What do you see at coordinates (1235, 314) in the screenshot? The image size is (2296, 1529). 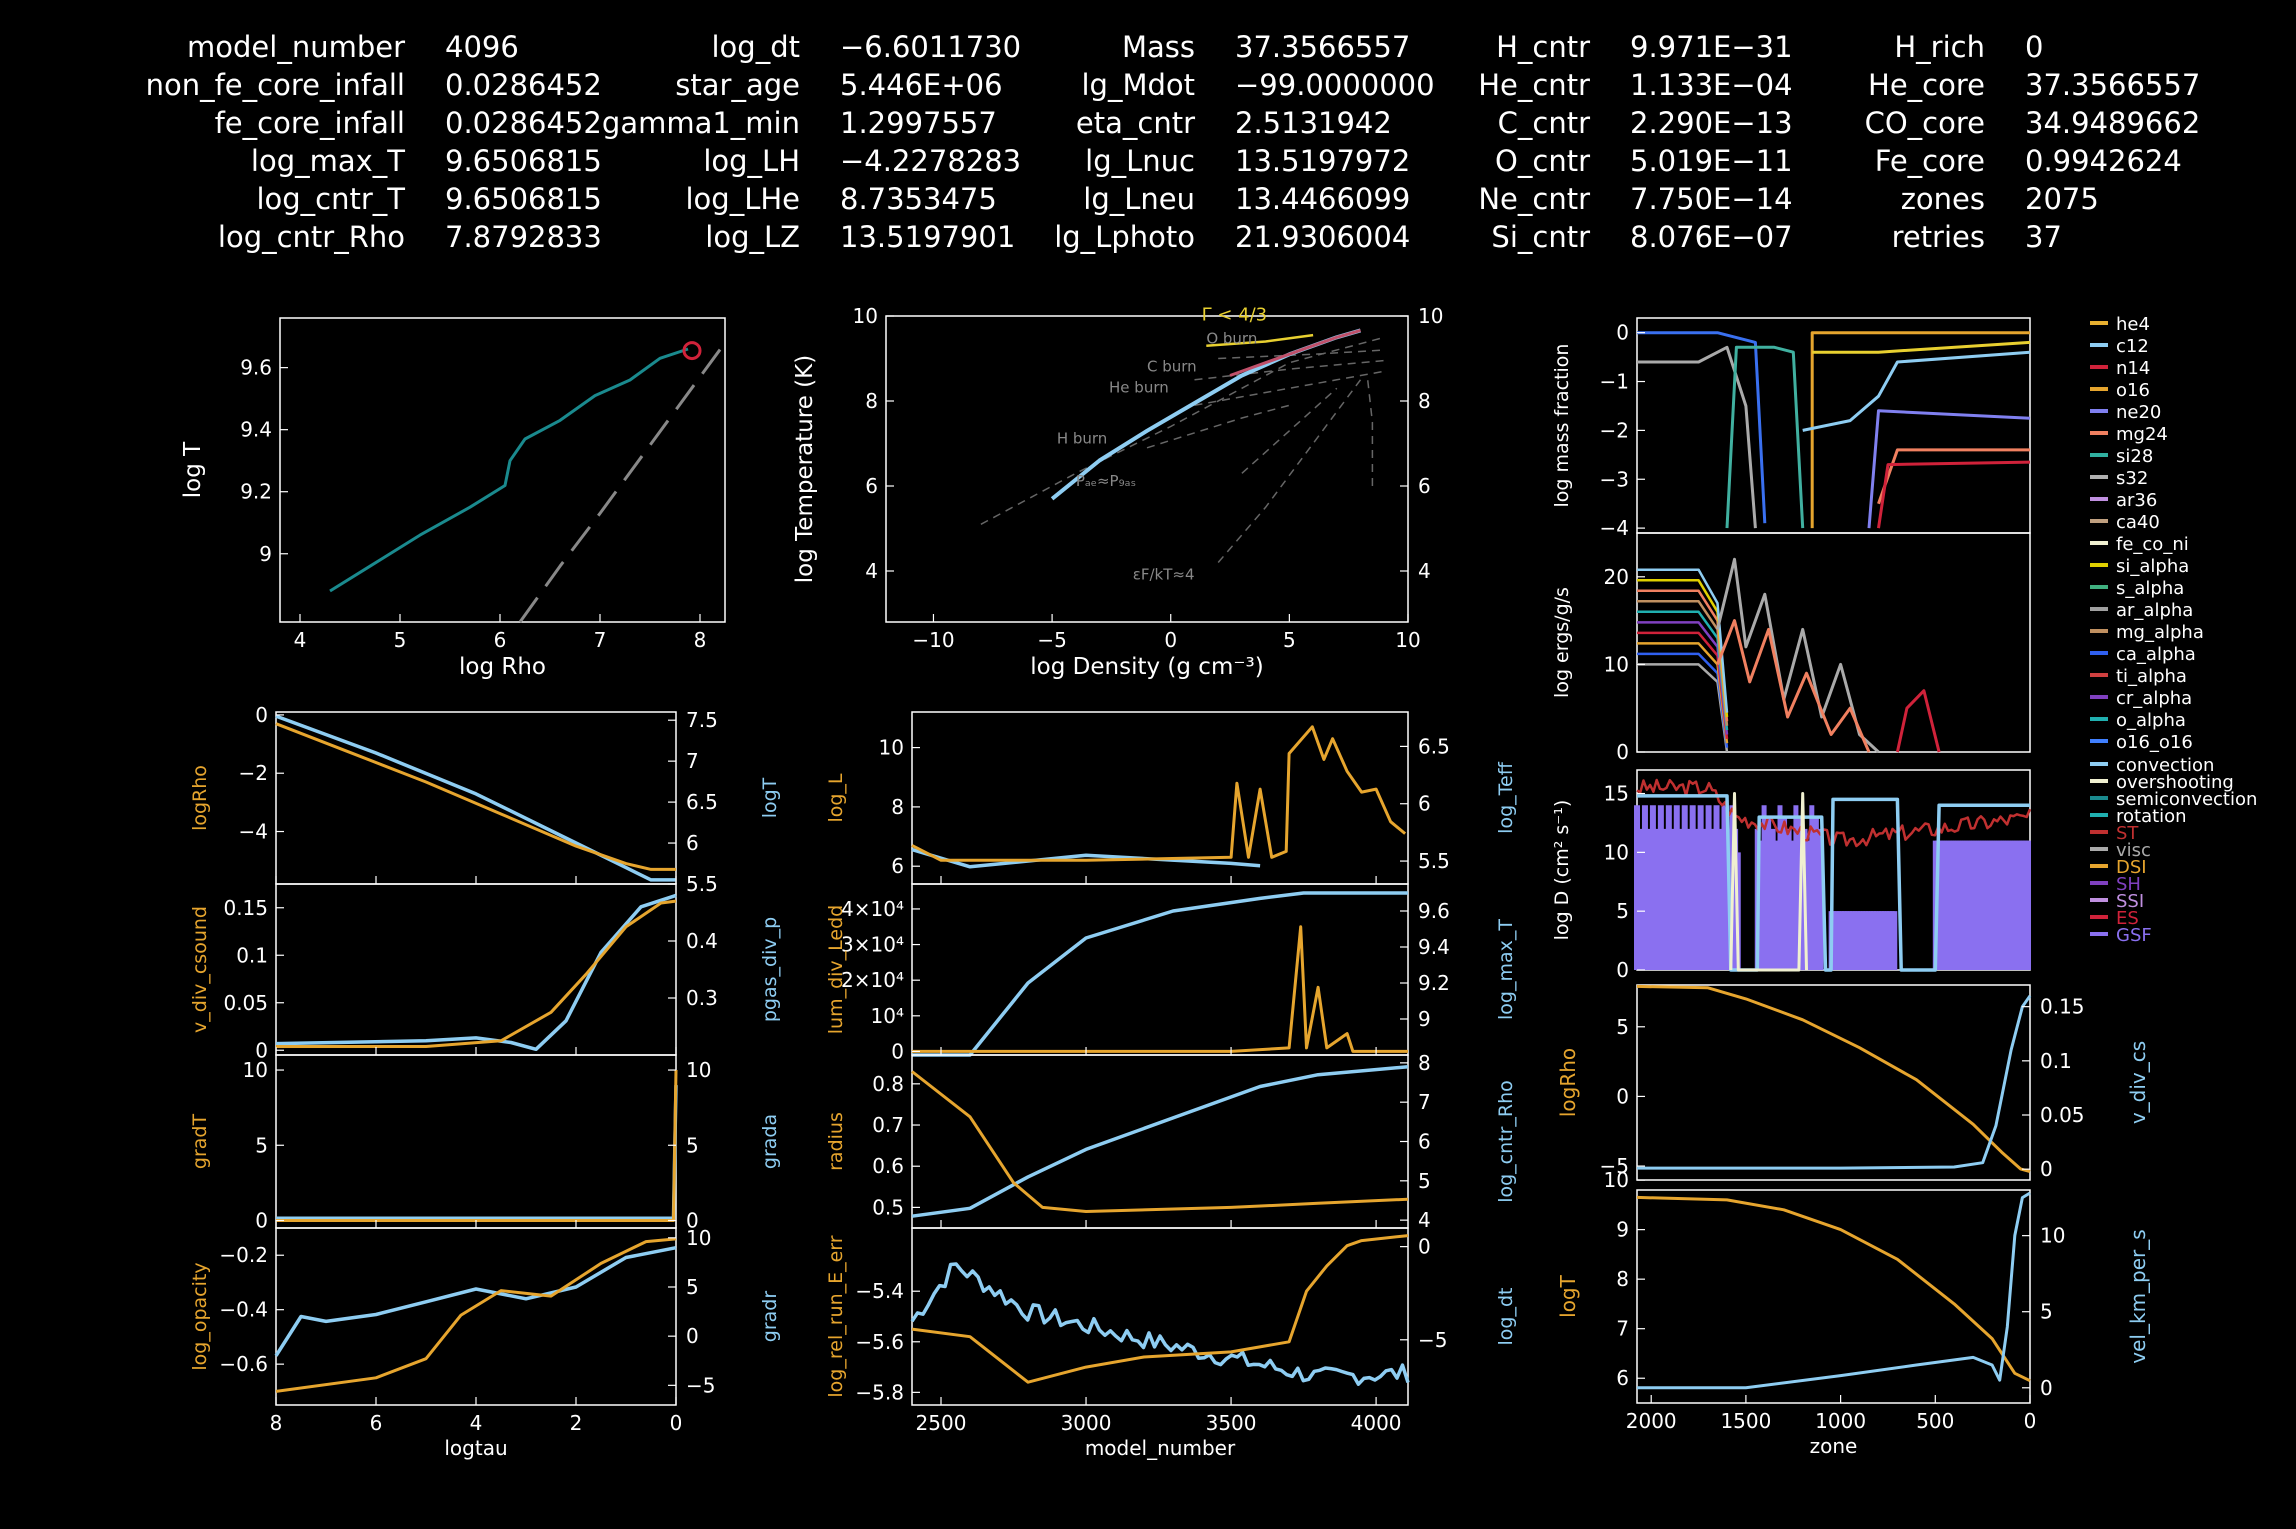 I see `gamma-annotation: Γ < 4/3` at bounding box center [1235, 314].